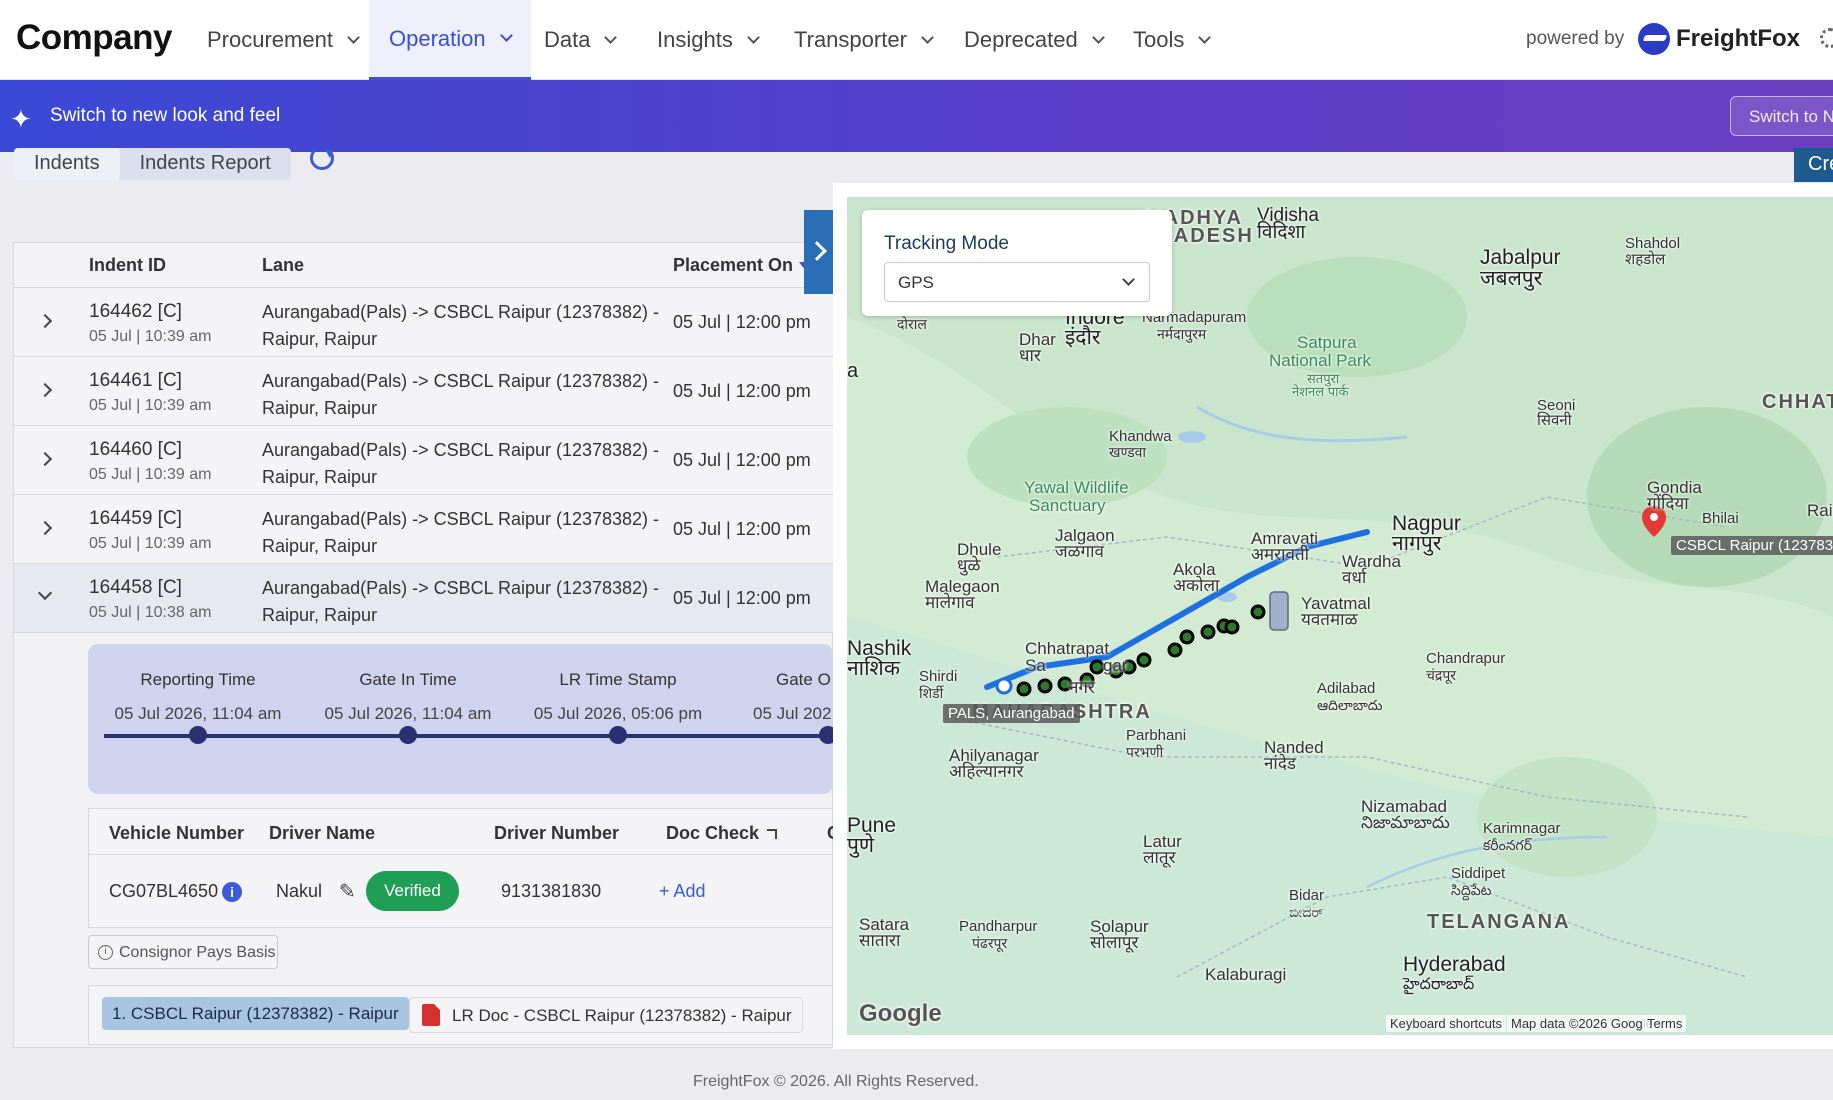  Describe the element at coordinates (1813, 165) in the screenshot. I see `create-button: Cre` at that location.